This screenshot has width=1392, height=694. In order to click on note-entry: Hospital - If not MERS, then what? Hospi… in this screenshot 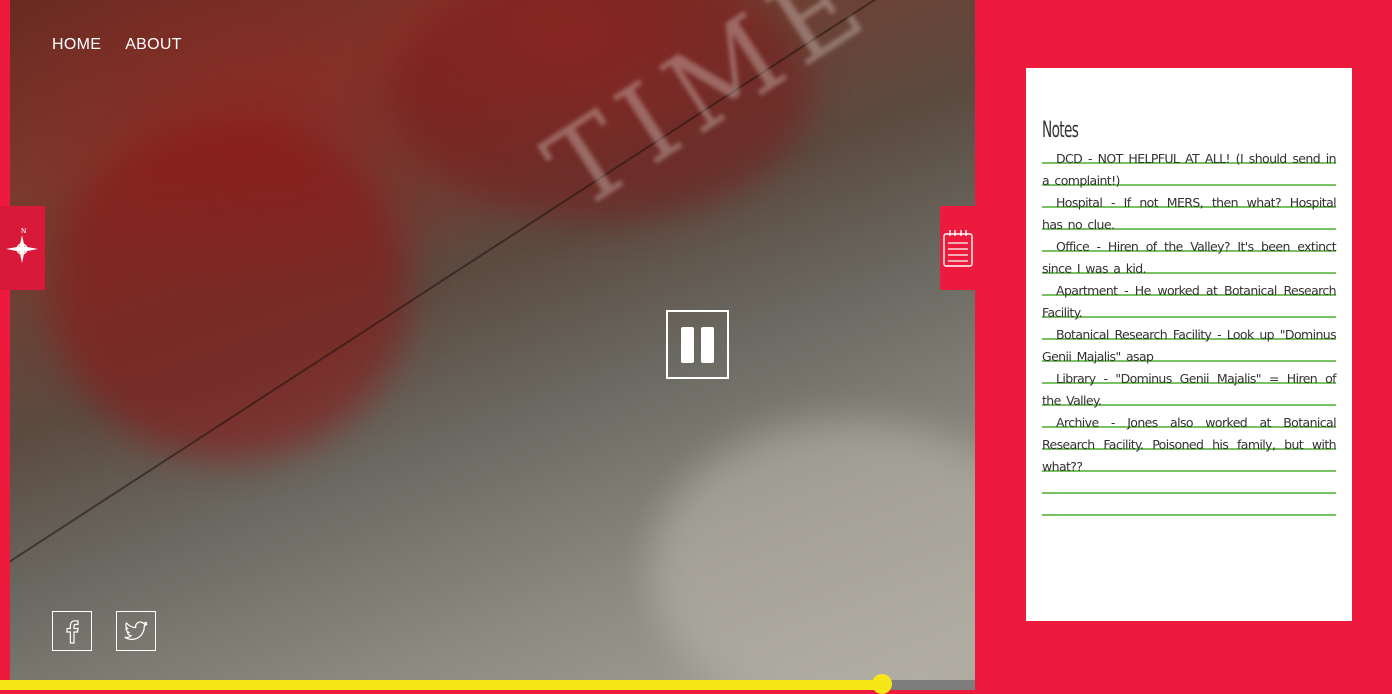, I will do `click(1189, 213)`.